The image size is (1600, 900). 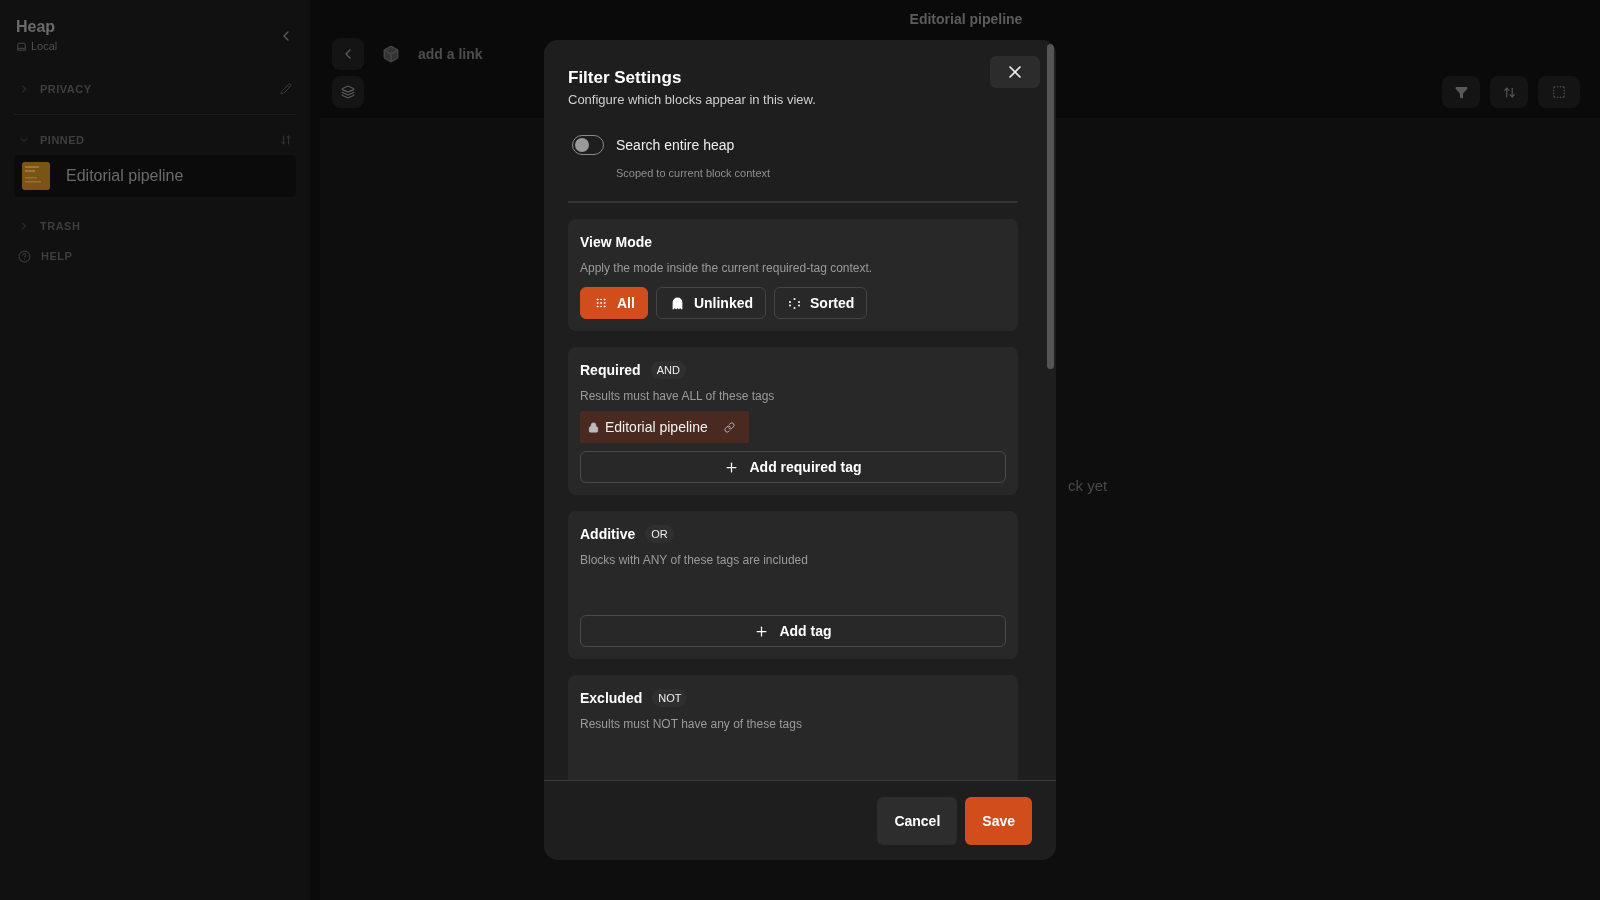 I want to click on ghost-icon, so click(x=677, y=303).